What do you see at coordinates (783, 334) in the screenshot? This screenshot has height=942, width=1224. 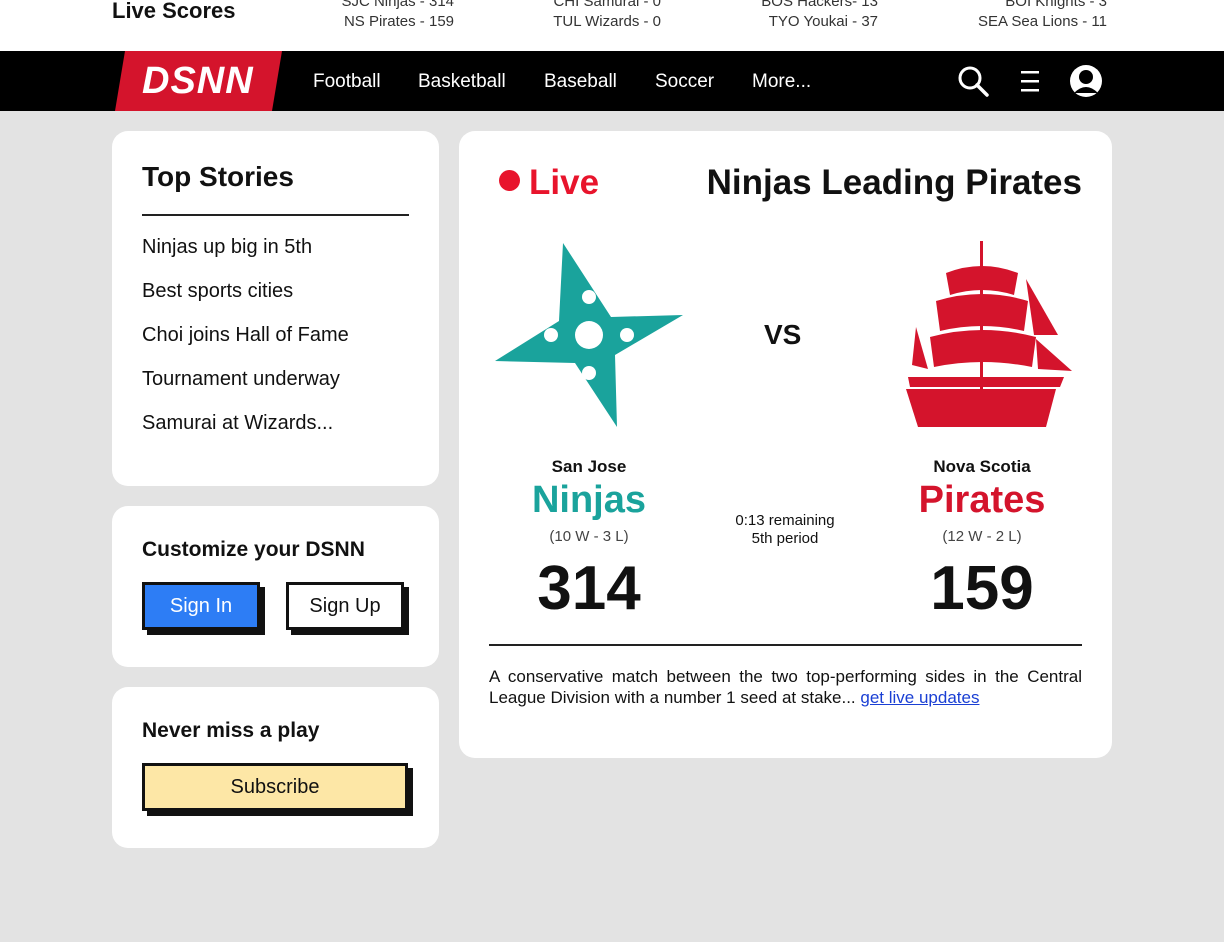 I see `versus-label: VS` at bounding box center [783, 334].